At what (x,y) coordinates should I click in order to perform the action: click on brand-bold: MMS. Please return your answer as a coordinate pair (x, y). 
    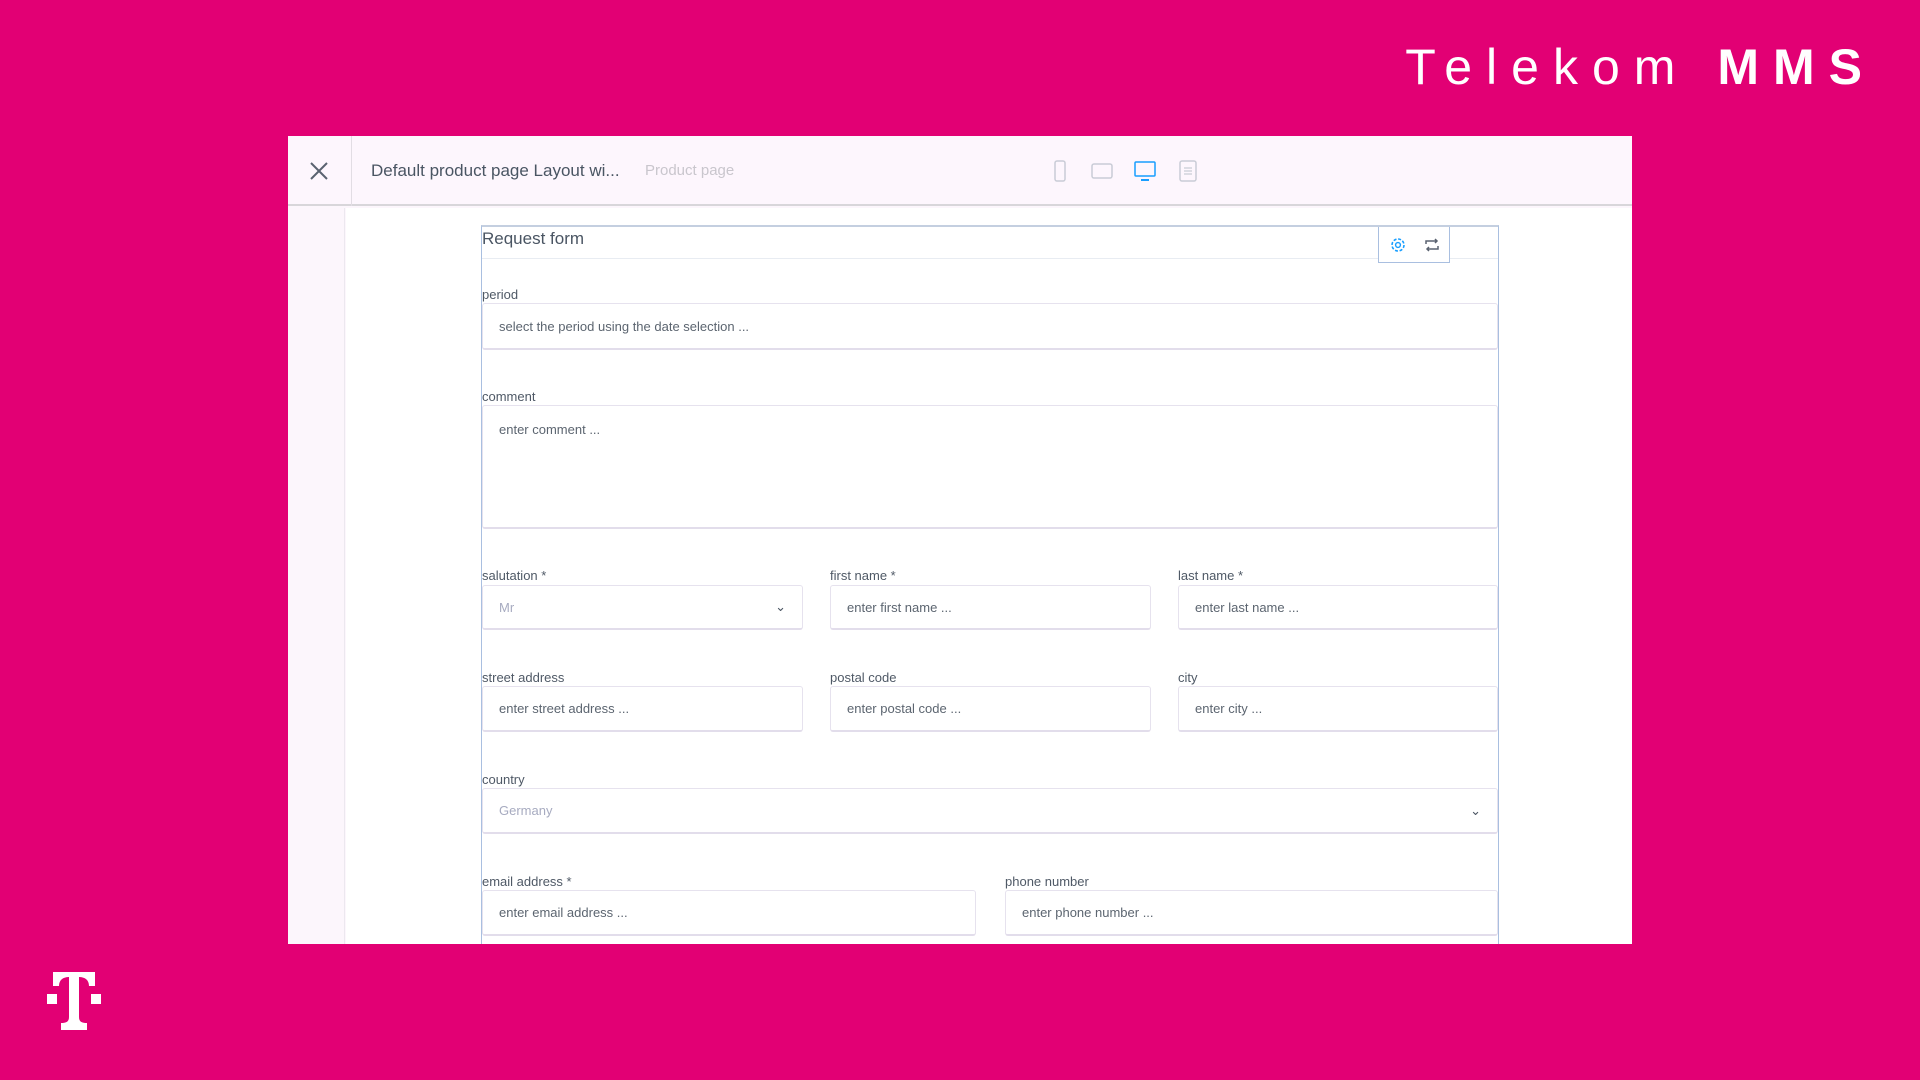
    Looking at the image, I should click on (1796, 67).